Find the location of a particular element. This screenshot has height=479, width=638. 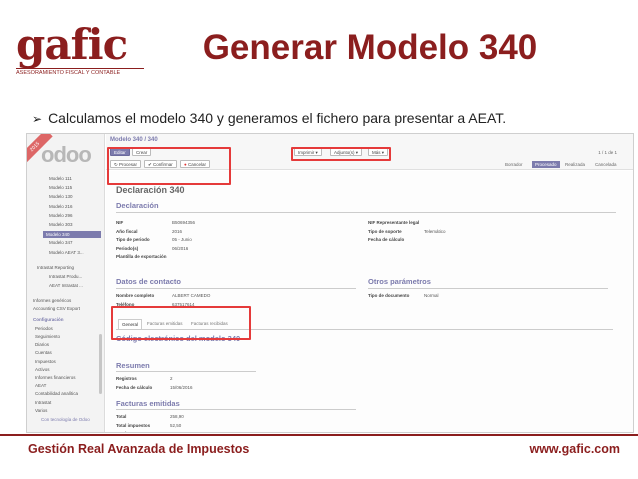

sidebar-item: Contabilidad analítica is located at coordinates (56, 393).